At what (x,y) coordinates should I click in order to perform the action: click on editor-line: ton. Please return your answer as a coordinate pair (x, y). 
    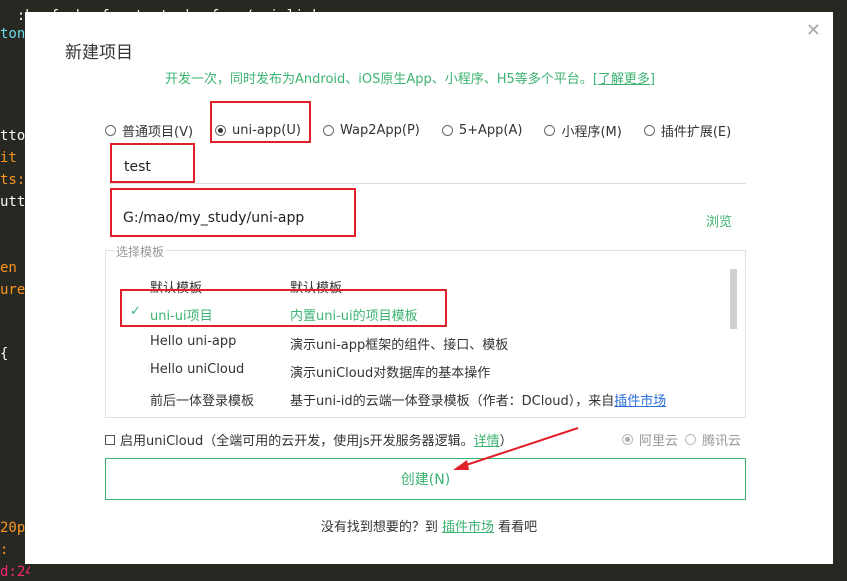
    Looking at the image, I should click on (13, 34).